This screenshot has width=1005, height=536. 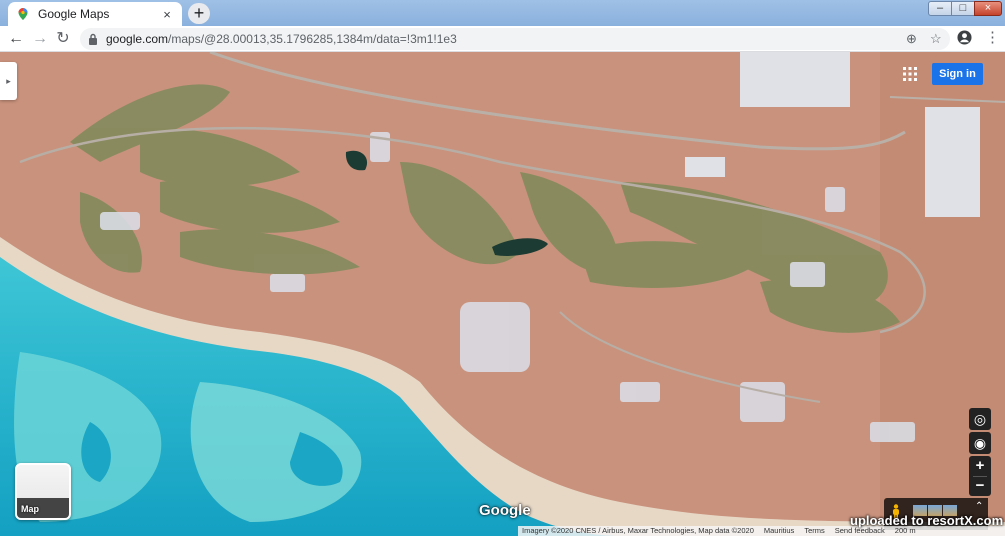 I want to click on title-bar: Google Maps × + – □ ×, so click(x=502, y=13).